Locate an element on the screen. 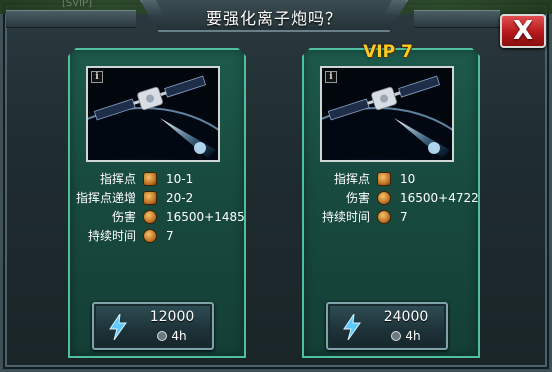 This screenshot has width=552, height=372. stat-value: 20-2 is located at coordinates (180, 198).